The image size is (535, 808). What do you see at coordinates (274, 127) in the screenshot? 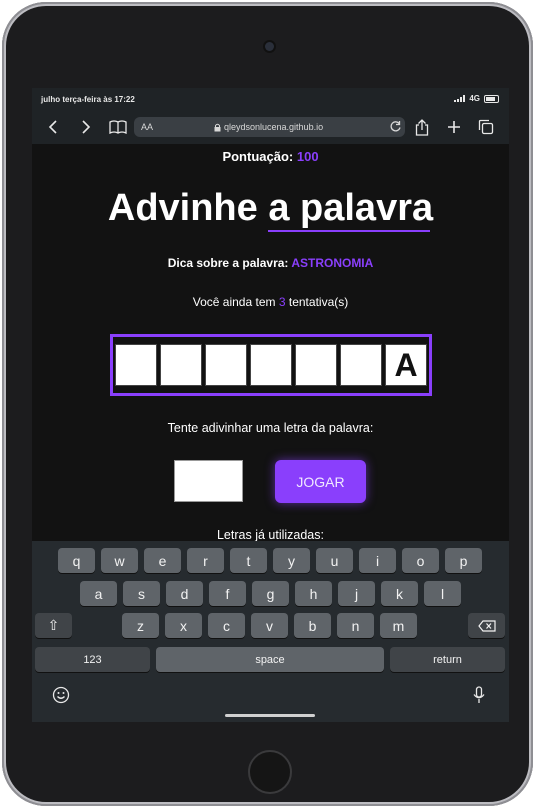
I see `url-text: qleydsonlucena.github.io` at bounding box center [274, 127].